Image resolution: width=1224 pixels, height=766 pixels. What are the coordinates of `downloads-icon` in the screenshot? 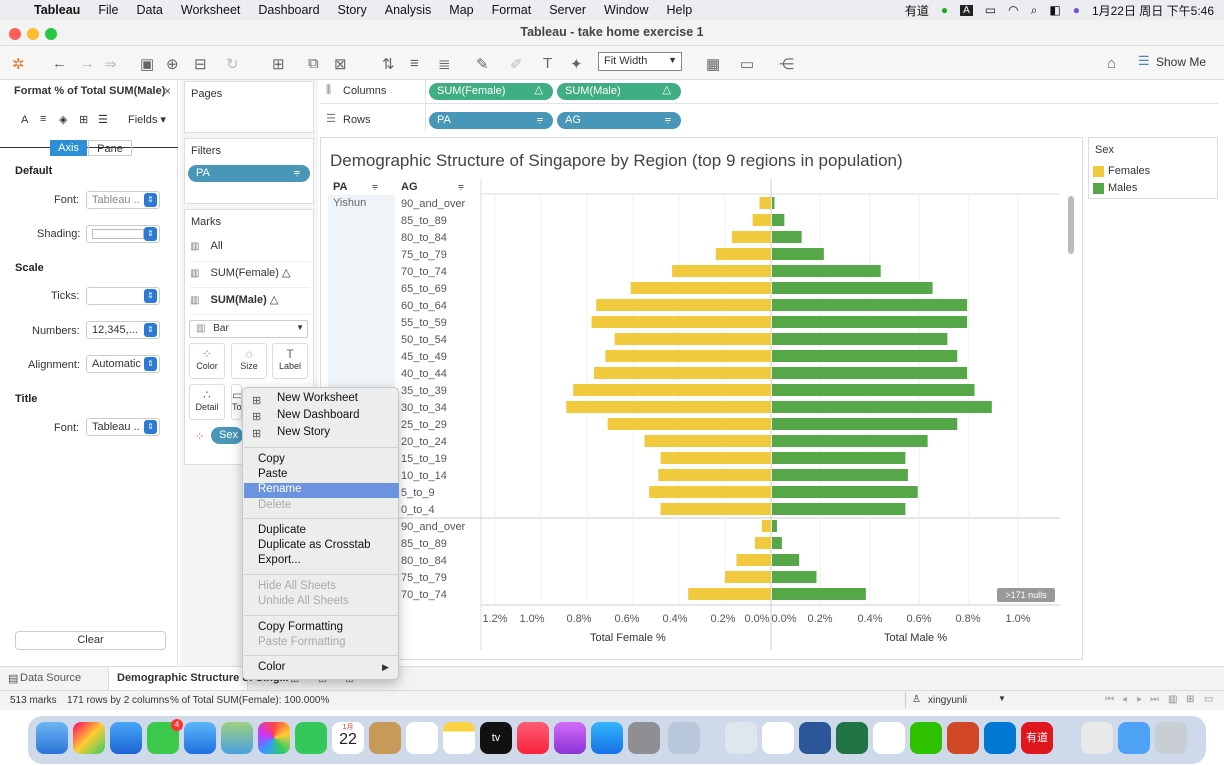 It's located at (1097, 738).